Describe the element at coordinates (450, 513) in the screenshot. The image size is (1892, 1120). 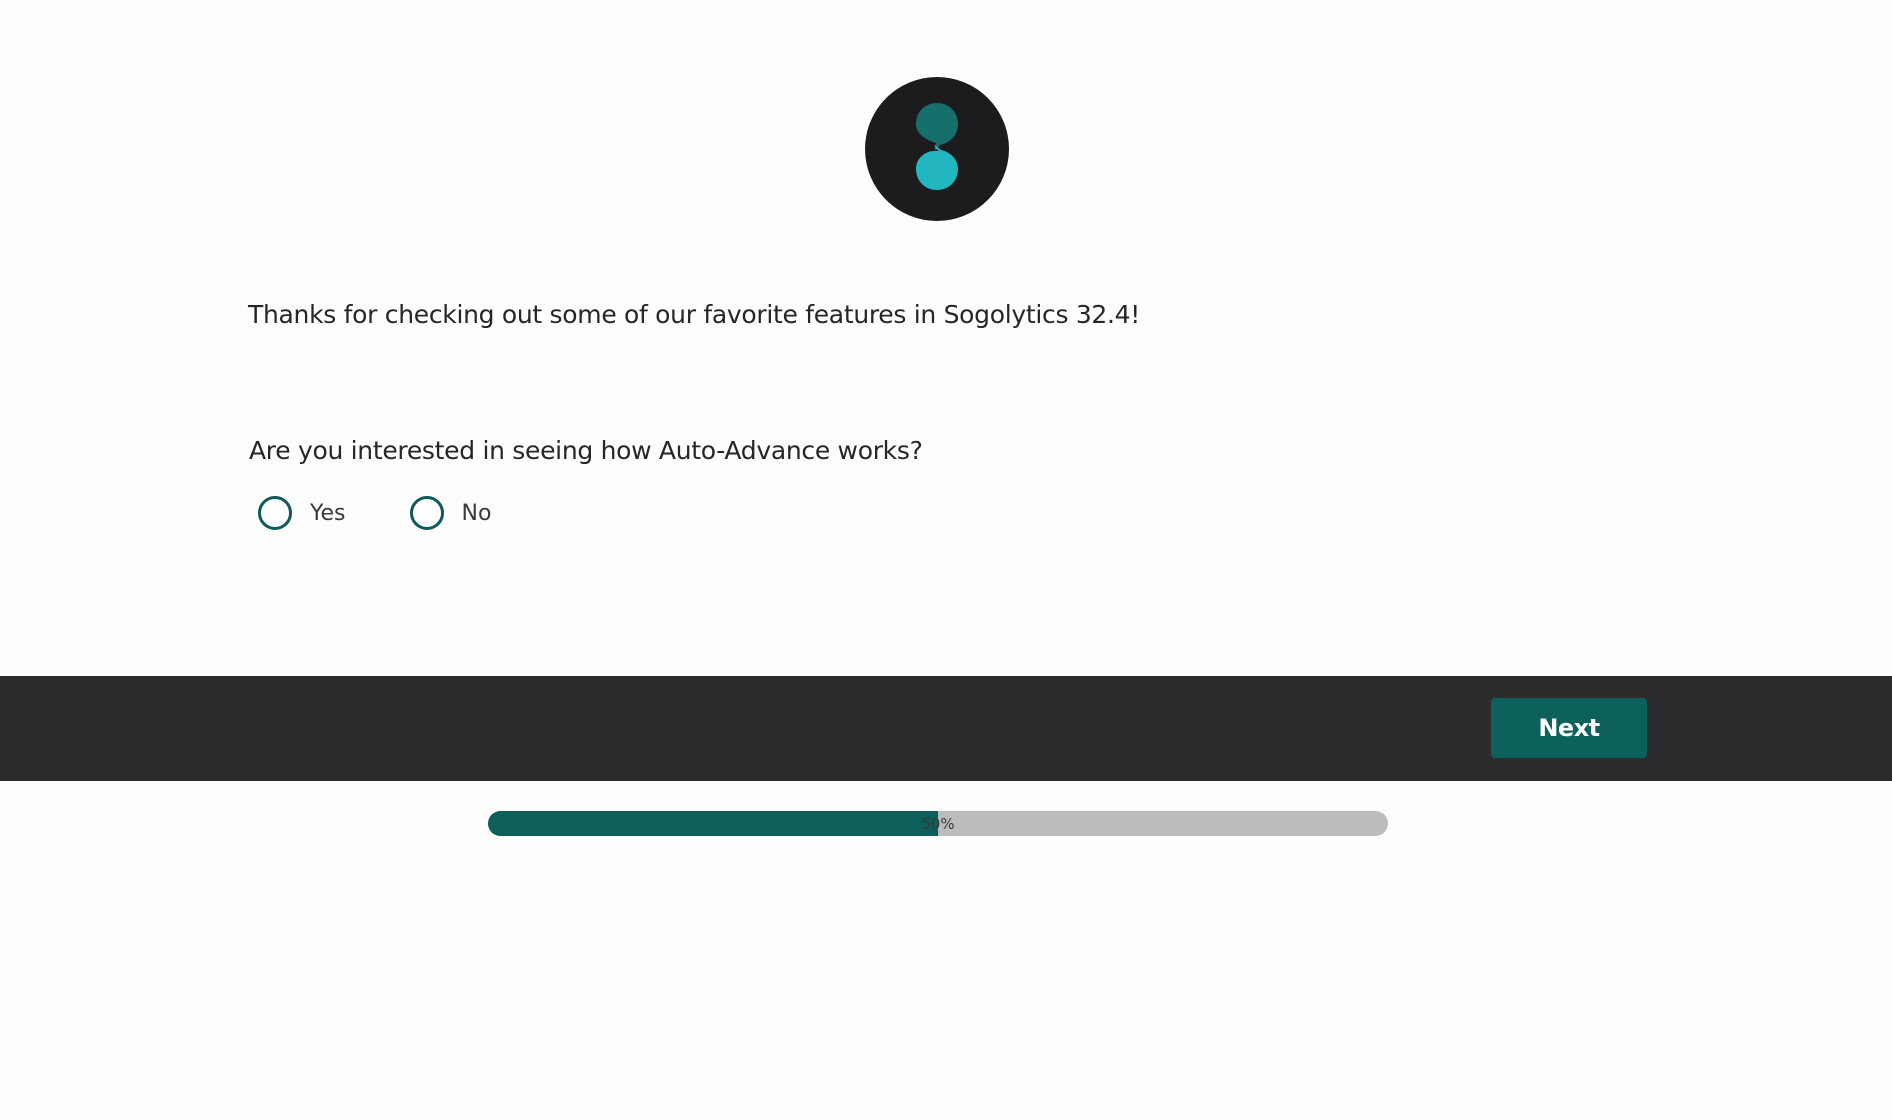
I see `option-no: No` at that location.